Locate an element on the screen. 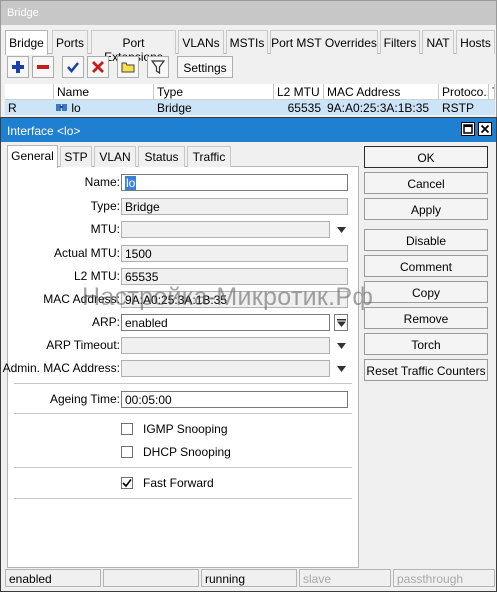 Image resolution: width=497 pixels, height=592 pixels. actual-mtu-label: Actual MTU: is located at coordinates (86, 253).